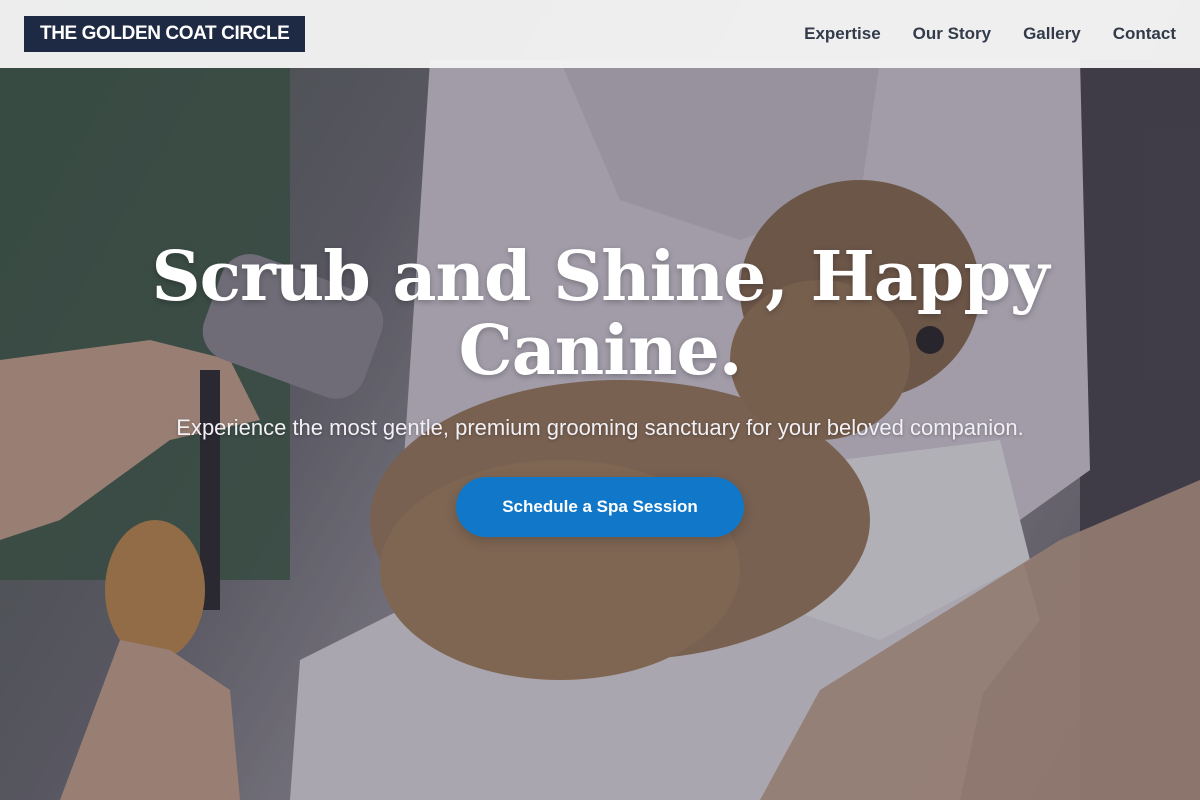  Describe the element at coordinates (952, 34) in the screenshot. I see `nav-link-our-story: Our Story` at that location.